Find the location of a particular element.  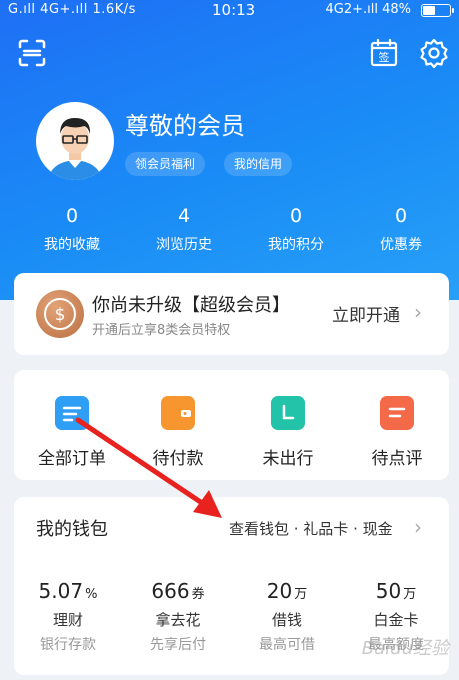

annotation-arrow is located at coordinates (148, 467).